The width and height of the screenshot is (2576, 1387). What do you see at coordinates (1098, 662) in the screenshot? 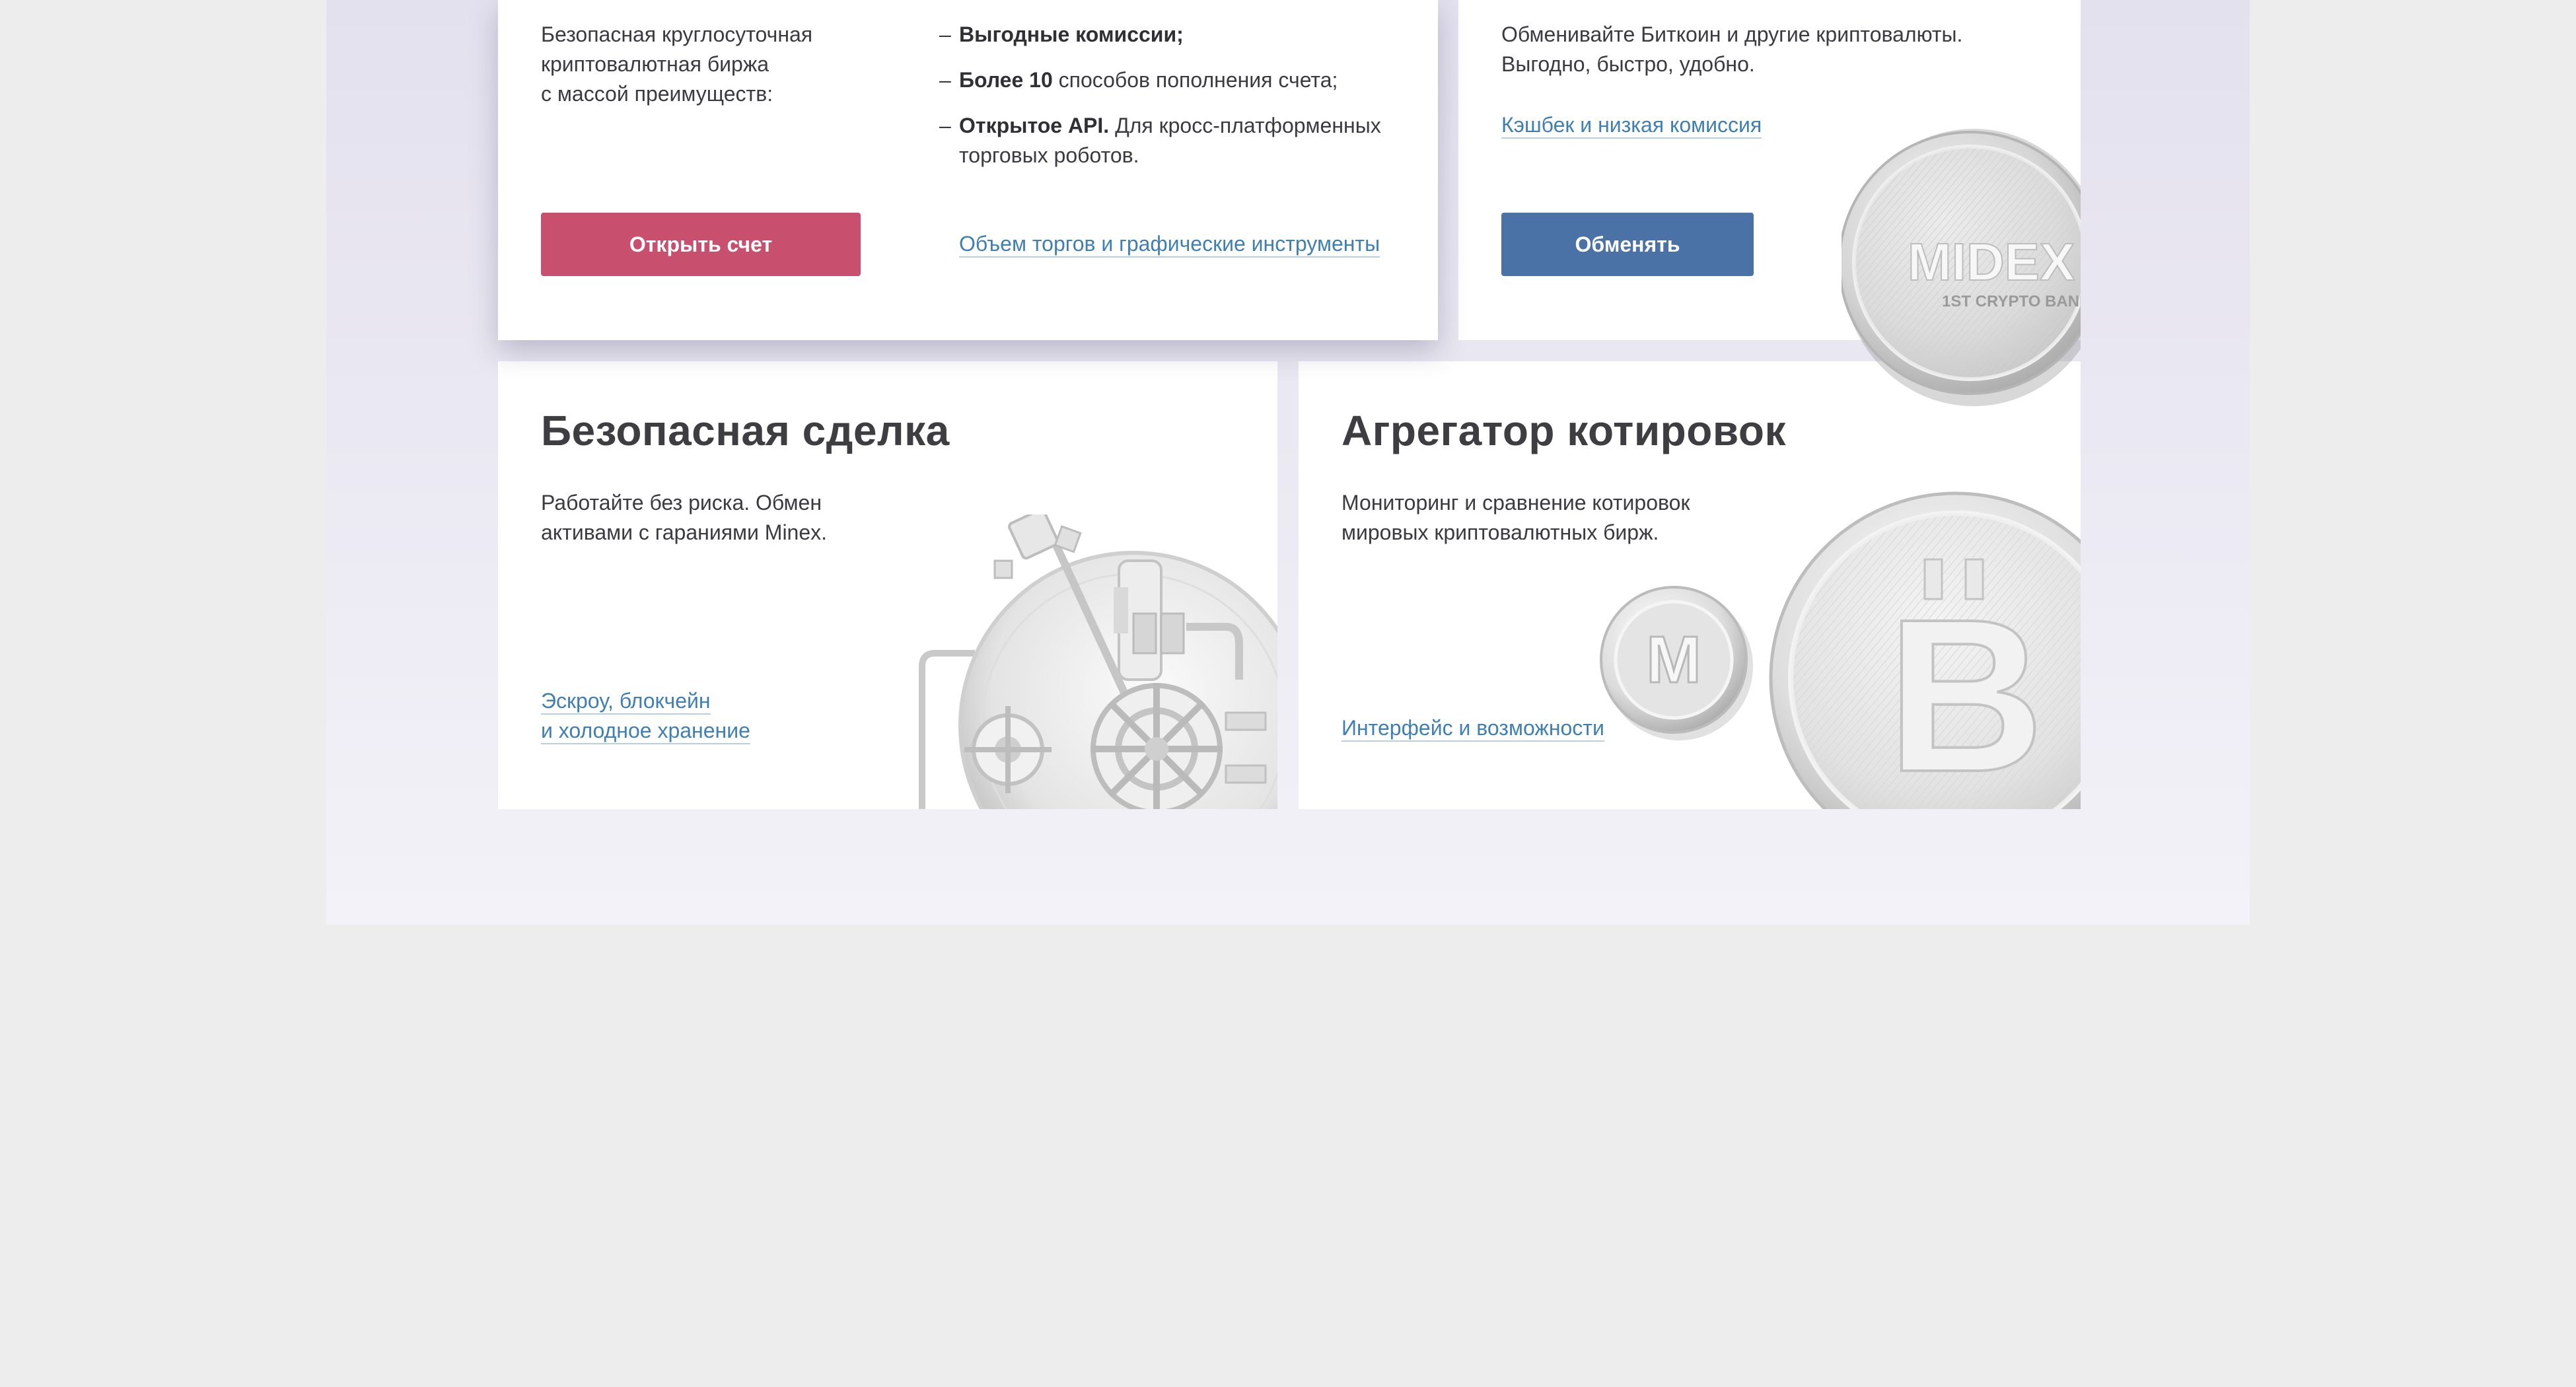
I see `vault-safe-icon` at bounding box center [1098, 662].